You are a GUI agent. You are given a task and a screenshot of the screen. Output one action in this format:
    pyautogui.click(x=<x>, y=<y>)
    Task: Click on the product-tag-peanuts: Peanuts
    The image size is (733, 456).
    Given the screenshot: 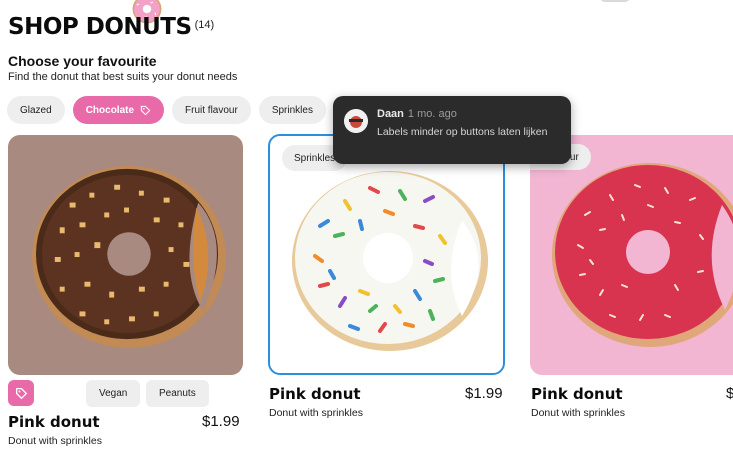 What is the action you would take?
    pyautogui.click(x=177, y=393)
    